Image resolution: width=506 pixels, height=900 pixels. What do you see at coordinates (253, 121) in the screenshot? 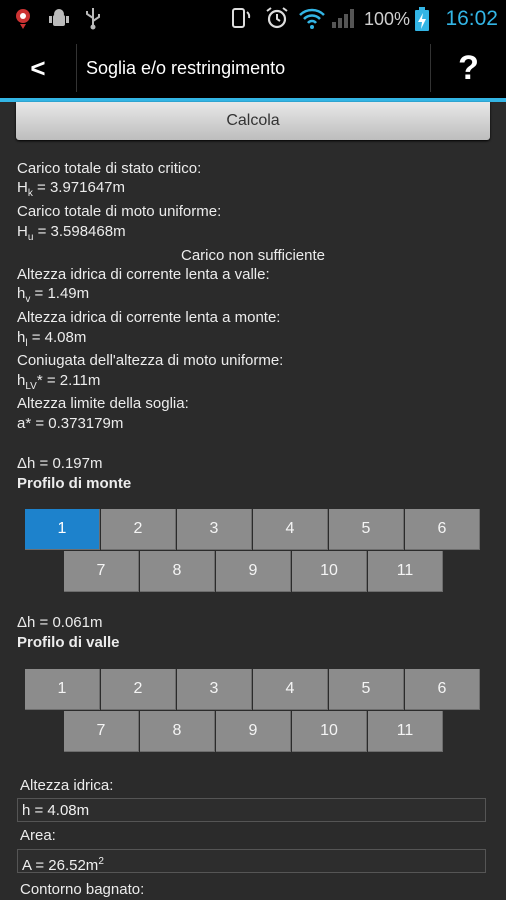
I see `calcola-button: Calcola` at bounding box center [253, 121].